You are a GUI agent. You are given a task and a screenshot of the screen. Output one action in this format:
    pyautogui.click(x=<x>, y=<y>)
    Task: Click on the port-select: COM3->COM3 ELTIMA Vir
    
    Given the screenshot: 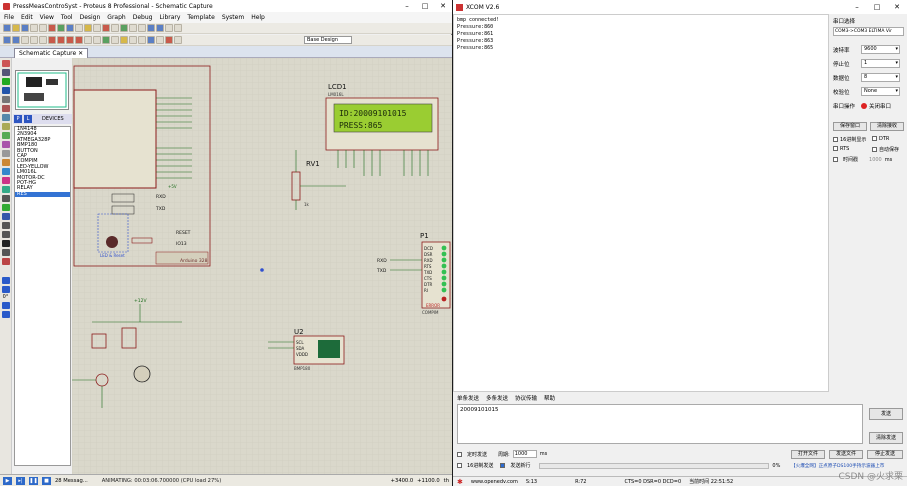 What is the action you would take?
    pyautogui.click(x=868, y=31)
    